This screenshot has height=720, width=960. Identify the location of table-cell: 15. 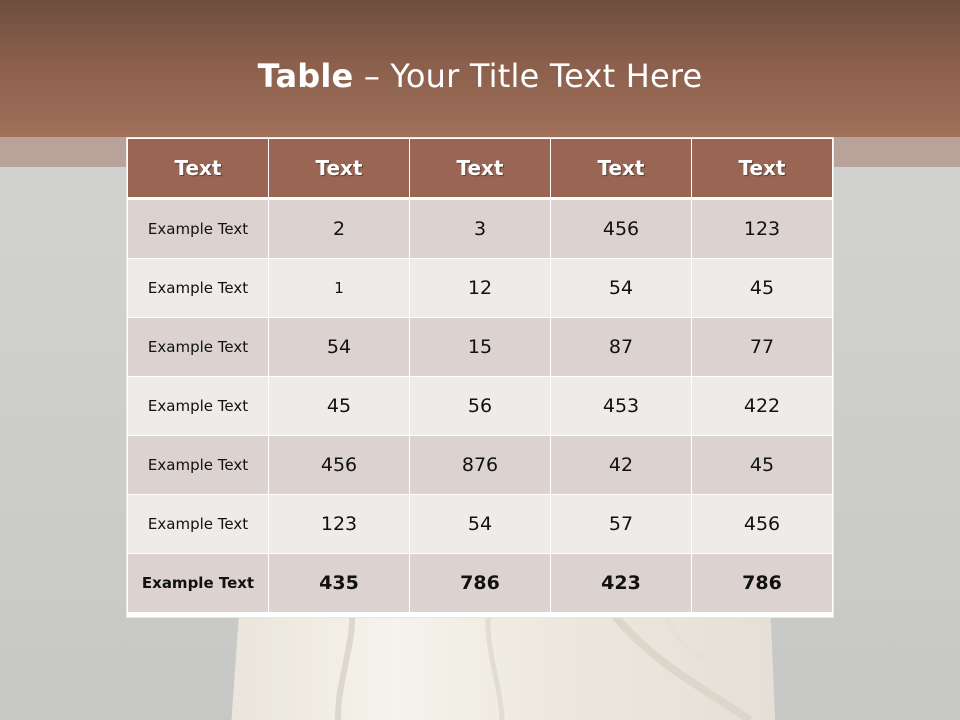
(480, 347).